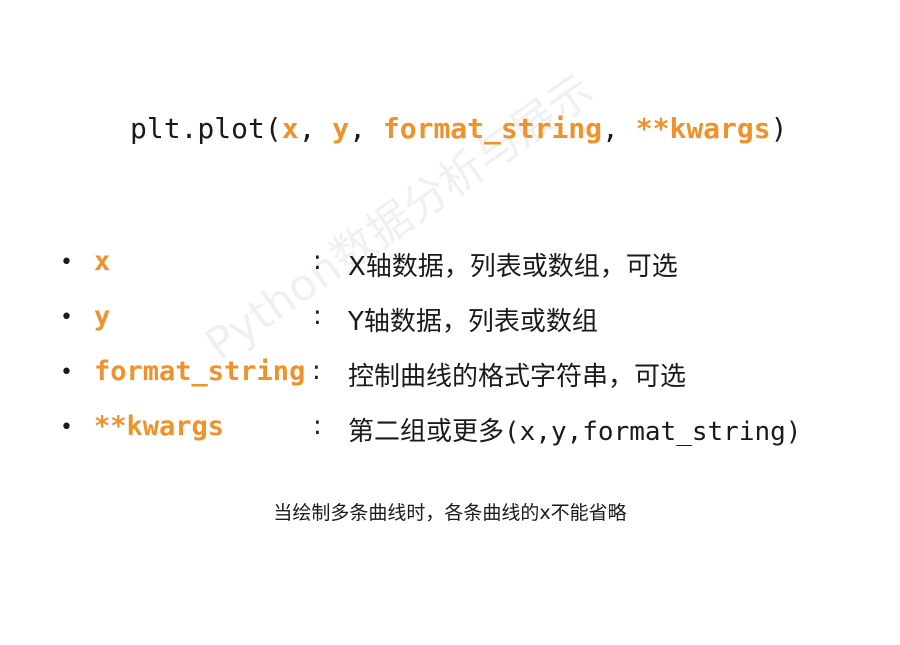 The image size is (900, 645). I want to click on signature-prefix: plt.plot(, so click(206, 128).